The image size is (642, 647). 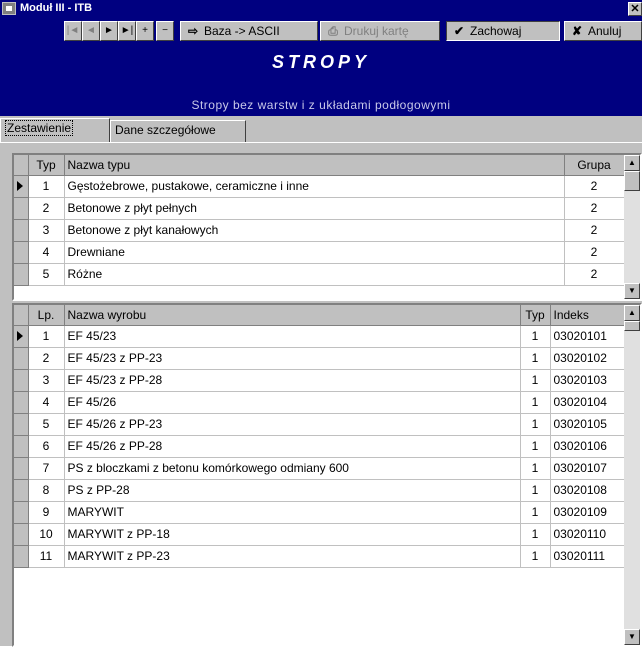 What do you see at coordinates (46, 336) in the screenshot?
I see `cell-lp: 1` at bounding box center [46, 336].